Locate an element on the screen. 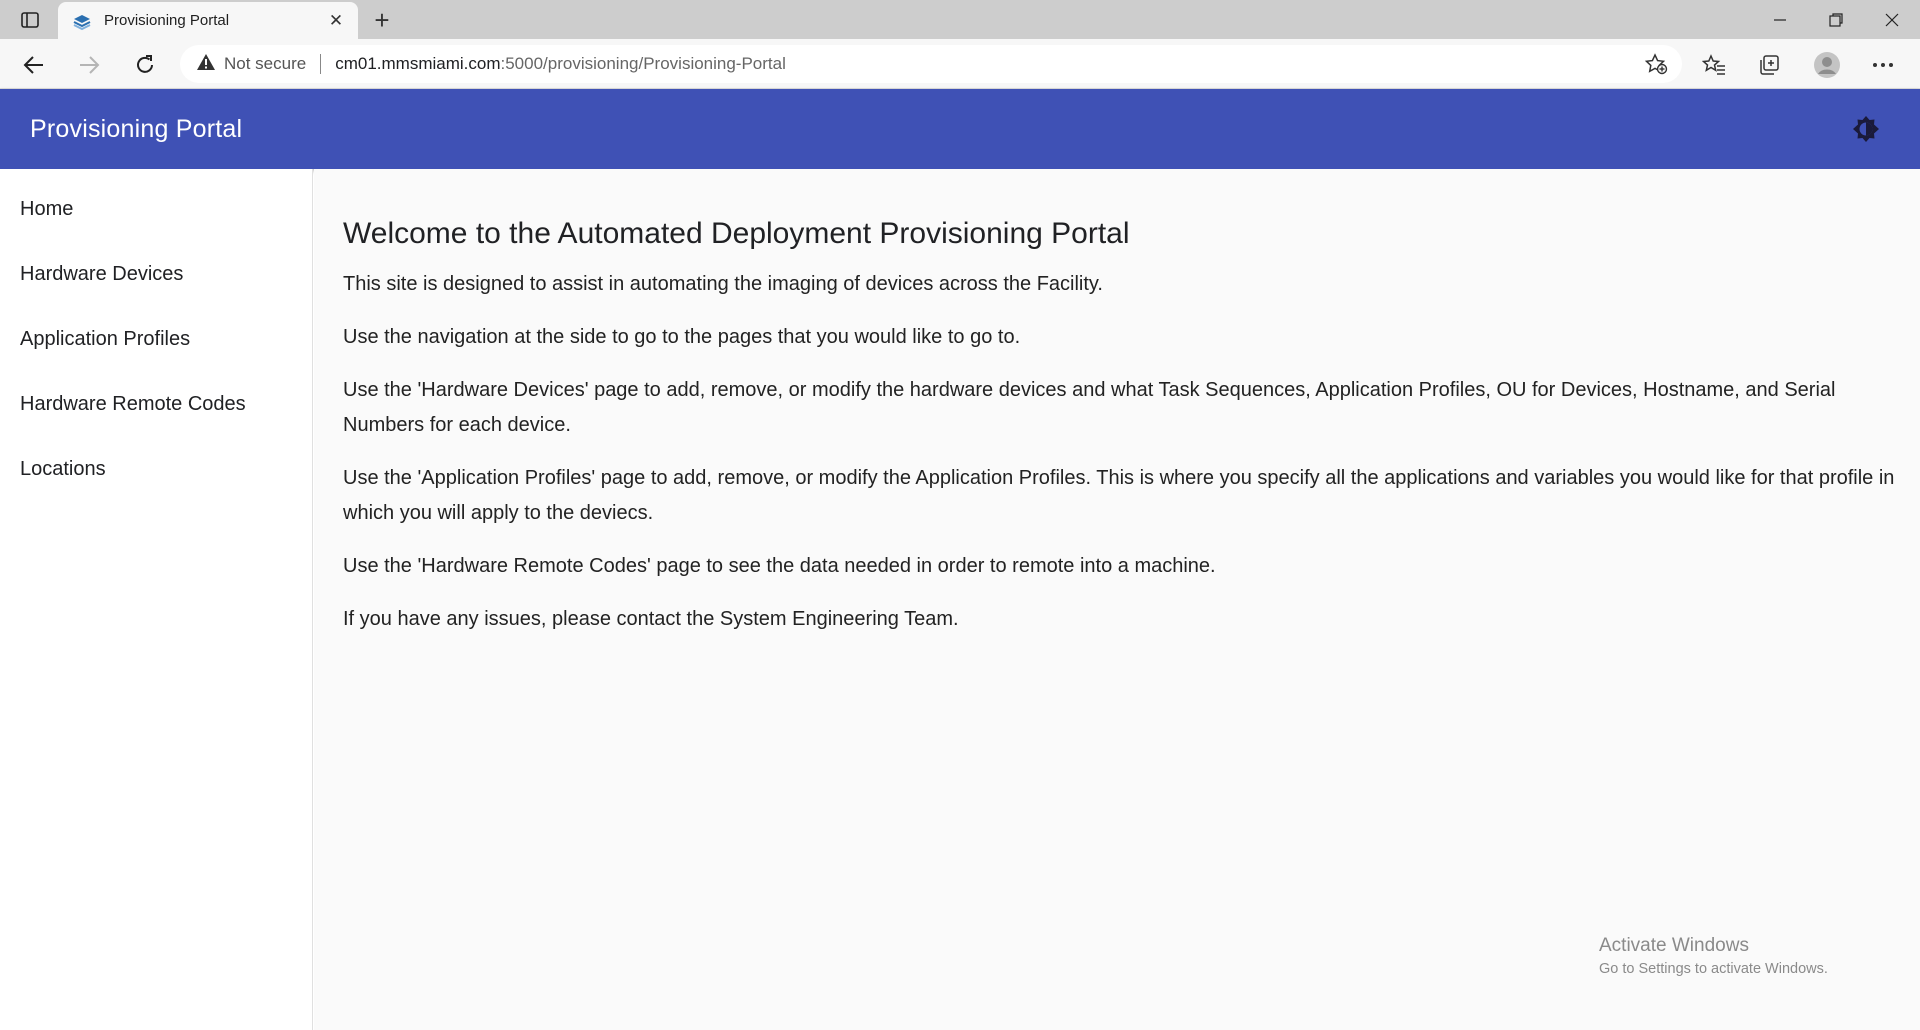 This screenshot has width=1920, height=1030. sidebar-item-application-profiles: Application Profiles is located at coordinates (156, 353).